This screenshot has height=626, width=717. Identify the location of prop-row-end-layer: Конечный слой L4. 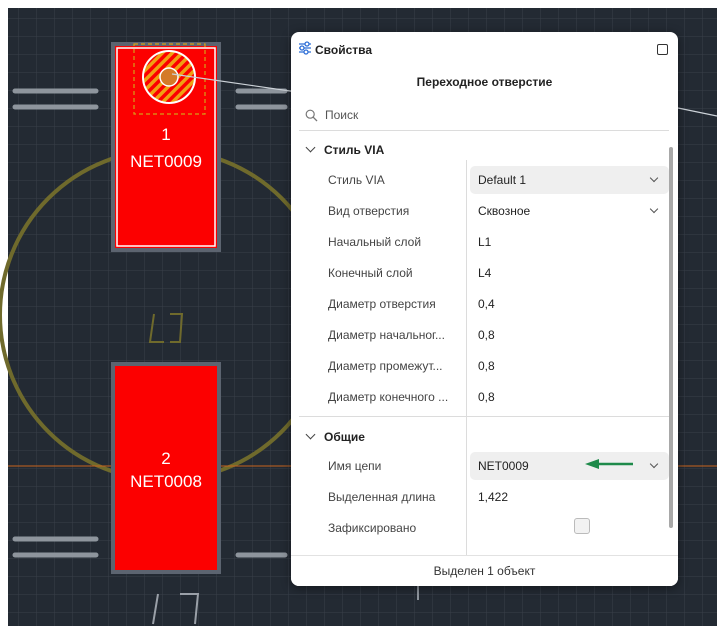
(484, 273).